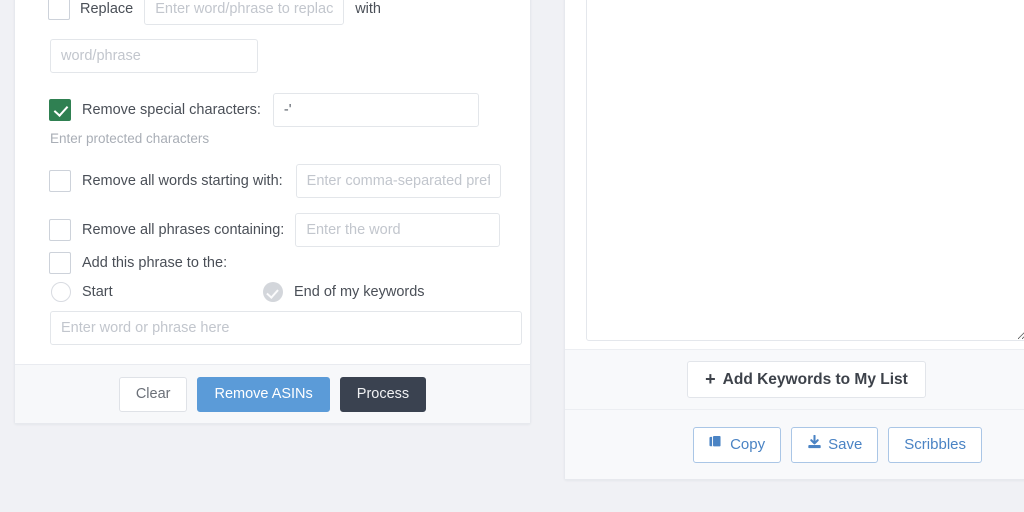  What do you see at coordinates (815, 379) in the screenshot?
I see `add-keywords-label: Add Keywords to My List` at bounding box center [815, 379].